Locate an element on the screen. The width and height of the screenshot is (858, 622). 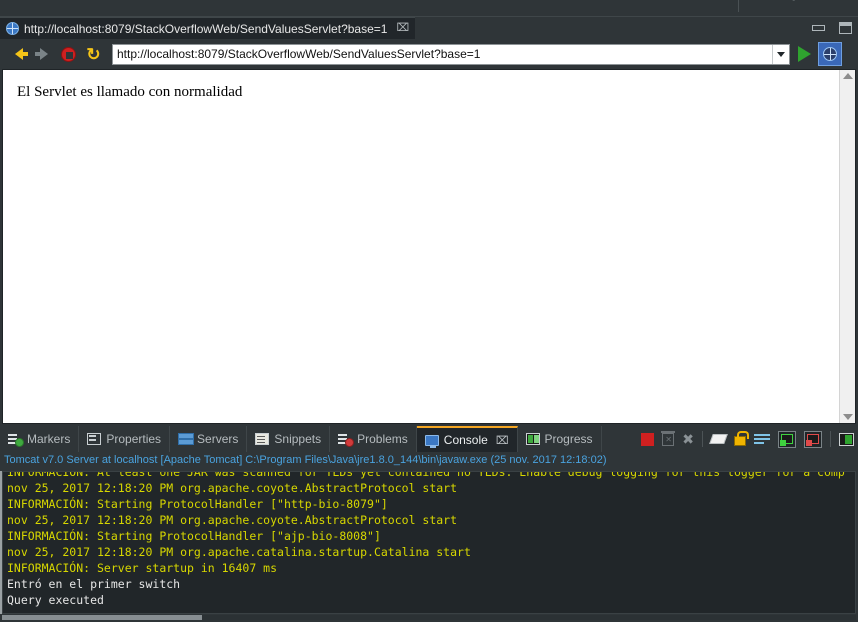
log-line: Query executed is located at coordinates (55, 600).